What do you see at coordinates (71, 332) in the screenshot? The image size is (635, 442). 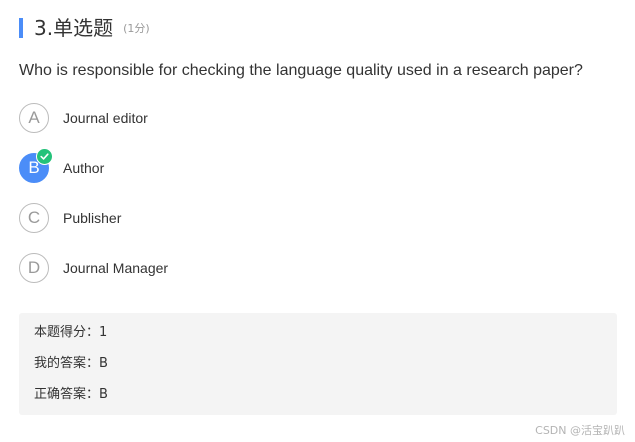 I see `score-line: 本题得分：1` at bounding box center [71, 332].